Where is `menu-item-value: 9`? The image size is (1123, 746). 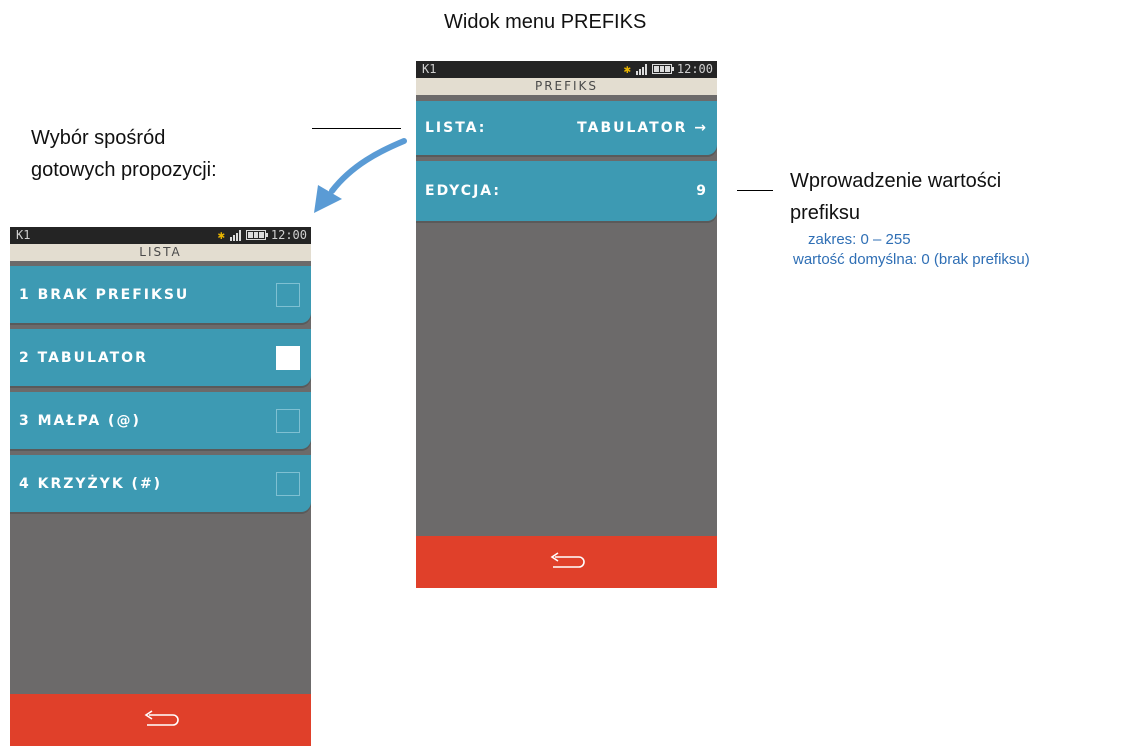
menu-item-value: 9 is located at coordinates (702, 191).